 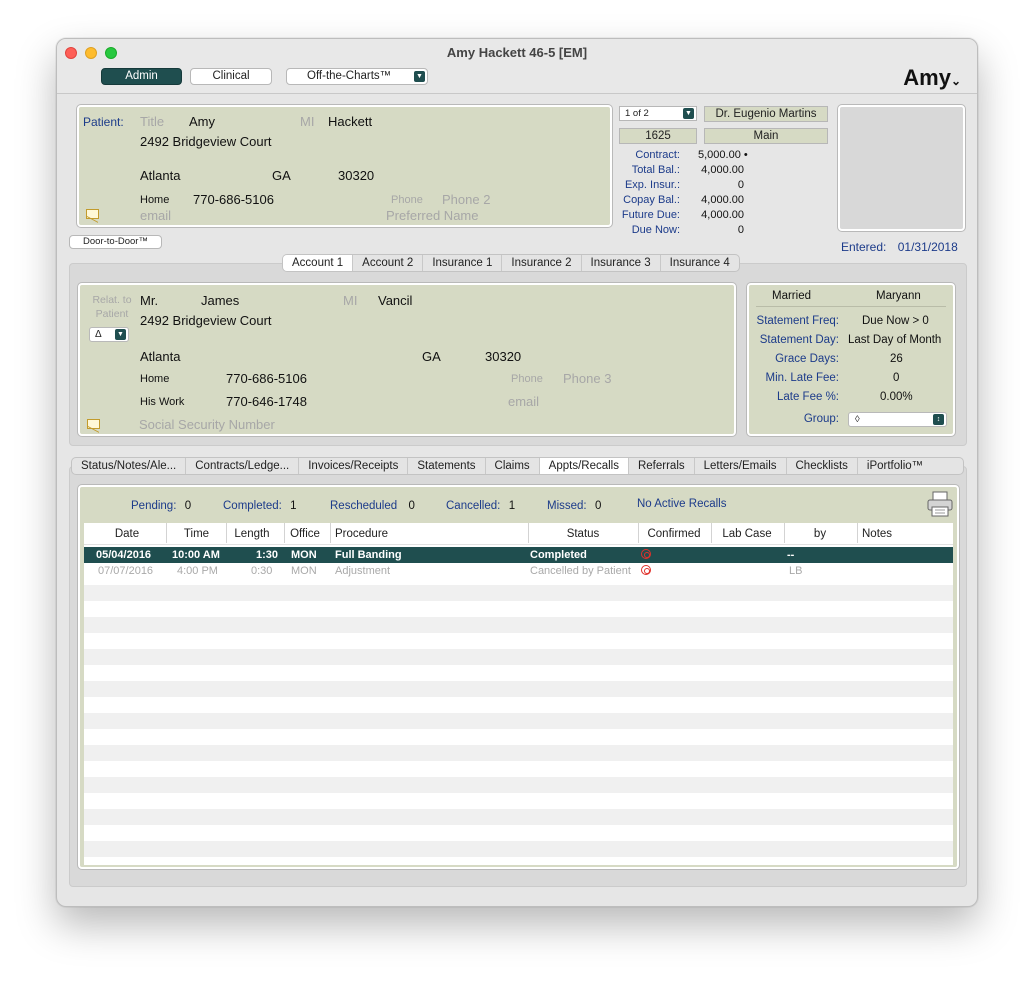 I want to click on patient-phone-type: Home, so click(x=154, y=200).